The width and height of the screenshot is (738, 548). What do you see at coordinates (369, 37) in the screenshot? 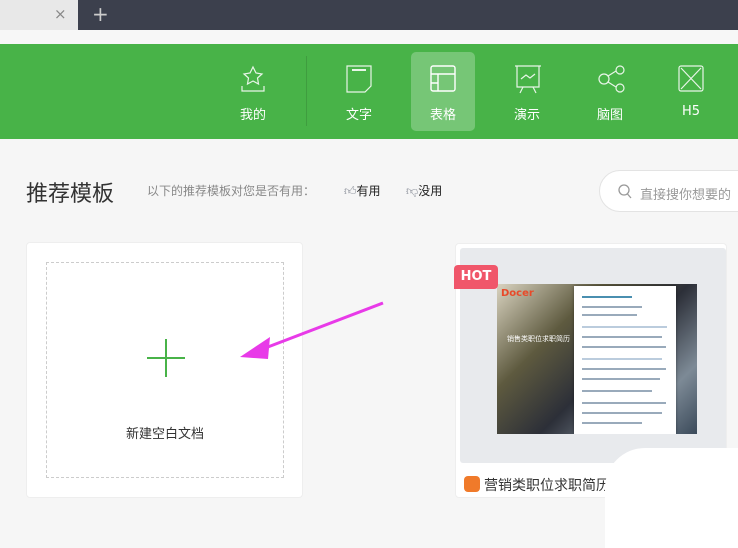
I see `toolbar-strip` at bounding box center [369, 37].